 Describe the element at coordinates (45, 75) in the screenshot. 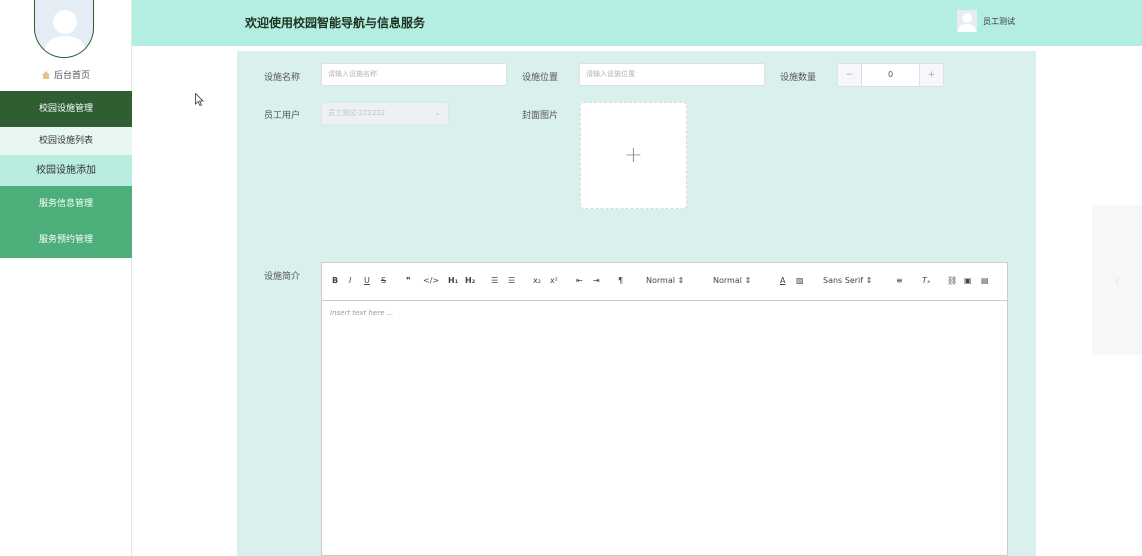

I see `home-icon` at that location.